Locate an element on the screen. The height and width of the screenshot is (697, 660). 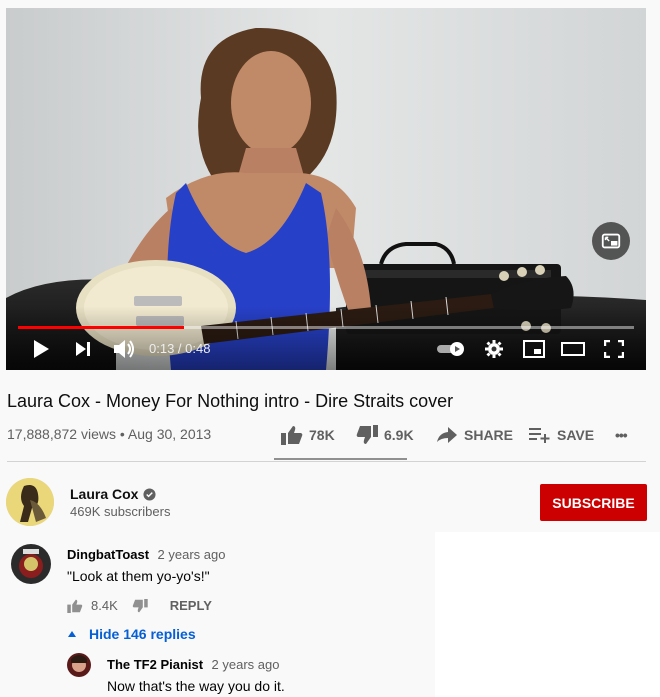
autoplay-toggle-icon is located at coordinates (450, 349).